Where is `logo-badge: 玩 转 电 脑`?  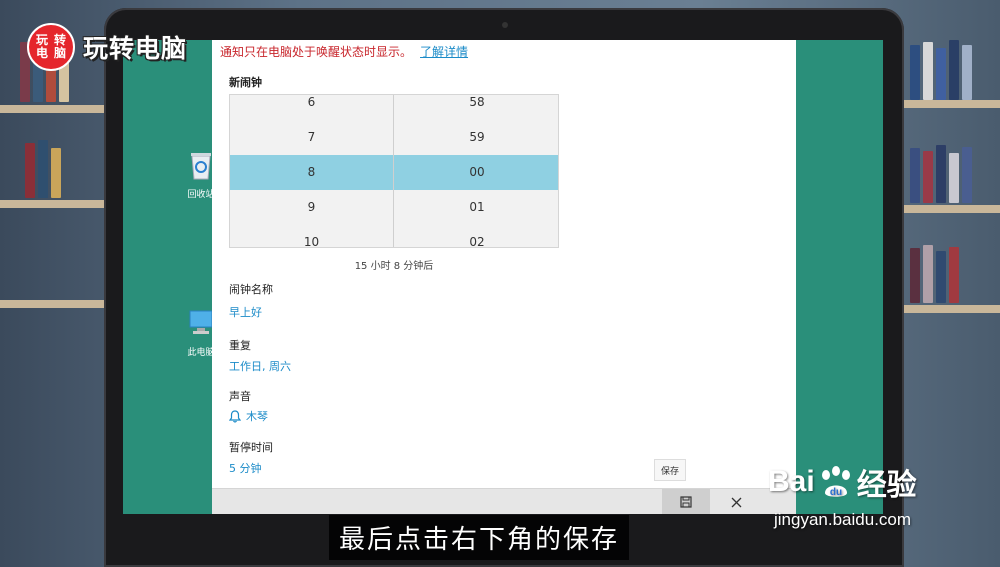
logo-badge: 玩 转 电 脑 is located at coordinates (51, 47).